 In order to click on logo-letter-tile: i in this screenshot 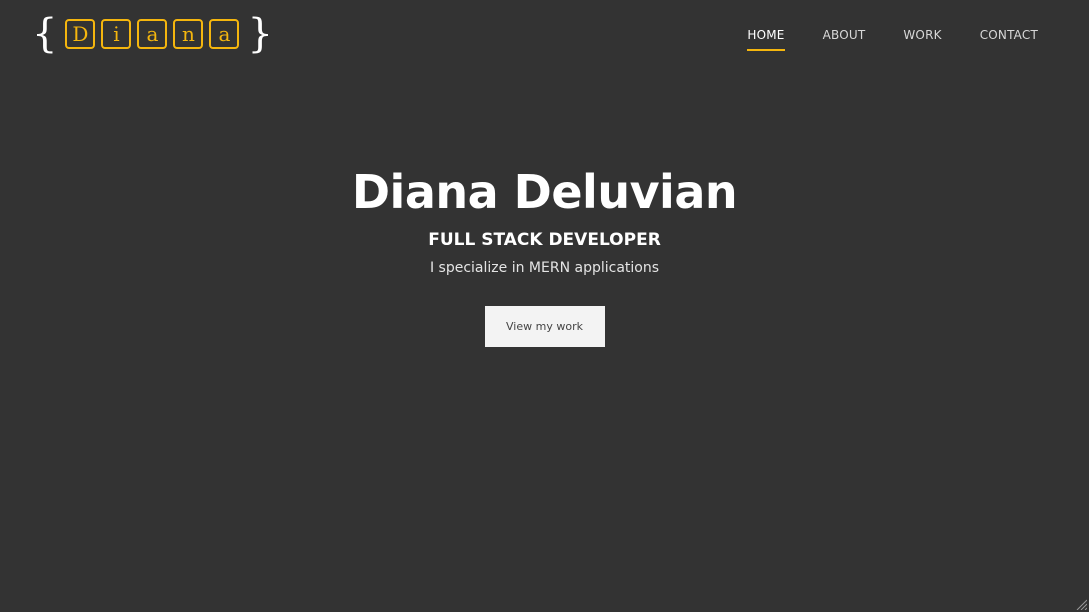, I will do `click(116, 34)`.